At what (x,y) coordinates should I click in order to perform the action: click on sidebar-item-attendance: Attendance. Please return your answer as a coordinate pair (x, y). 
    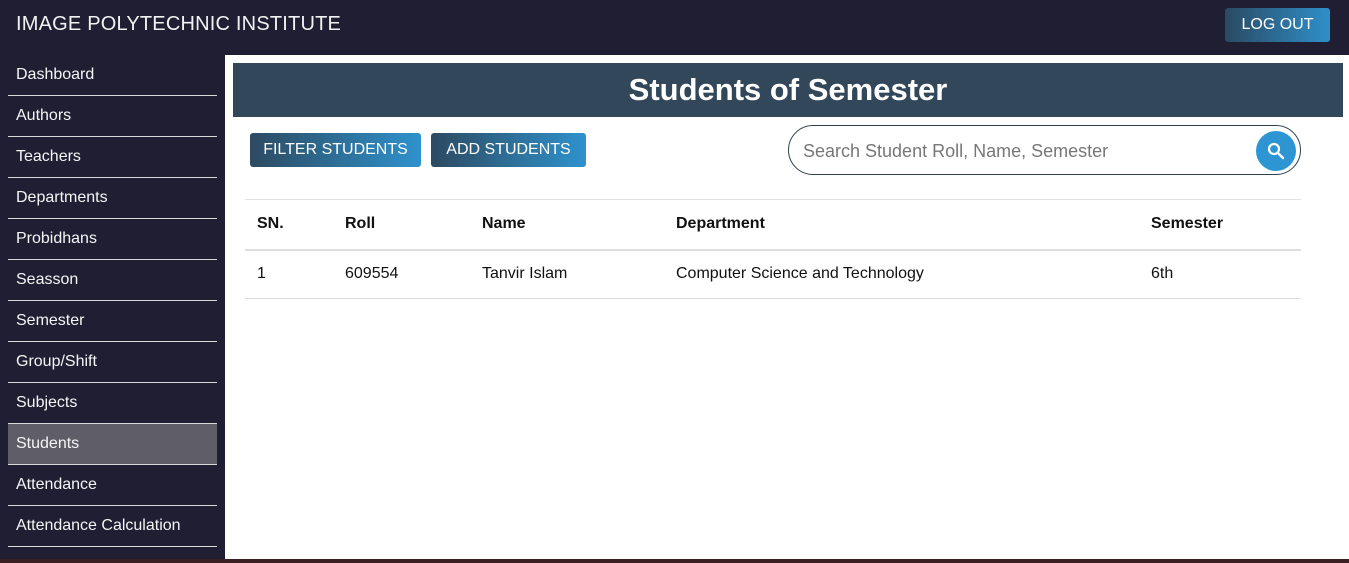
    Looking at the image, I should click on (112, 485).